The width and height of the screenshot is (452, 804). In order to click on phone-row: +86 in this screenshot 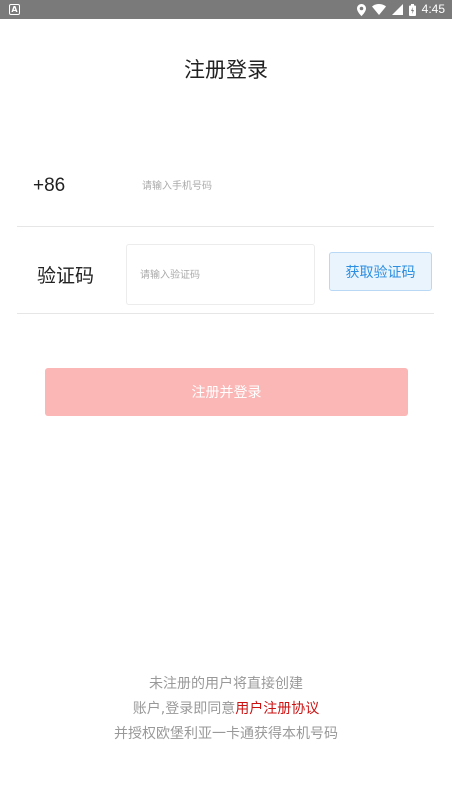, I will do `click(225, 193)`.